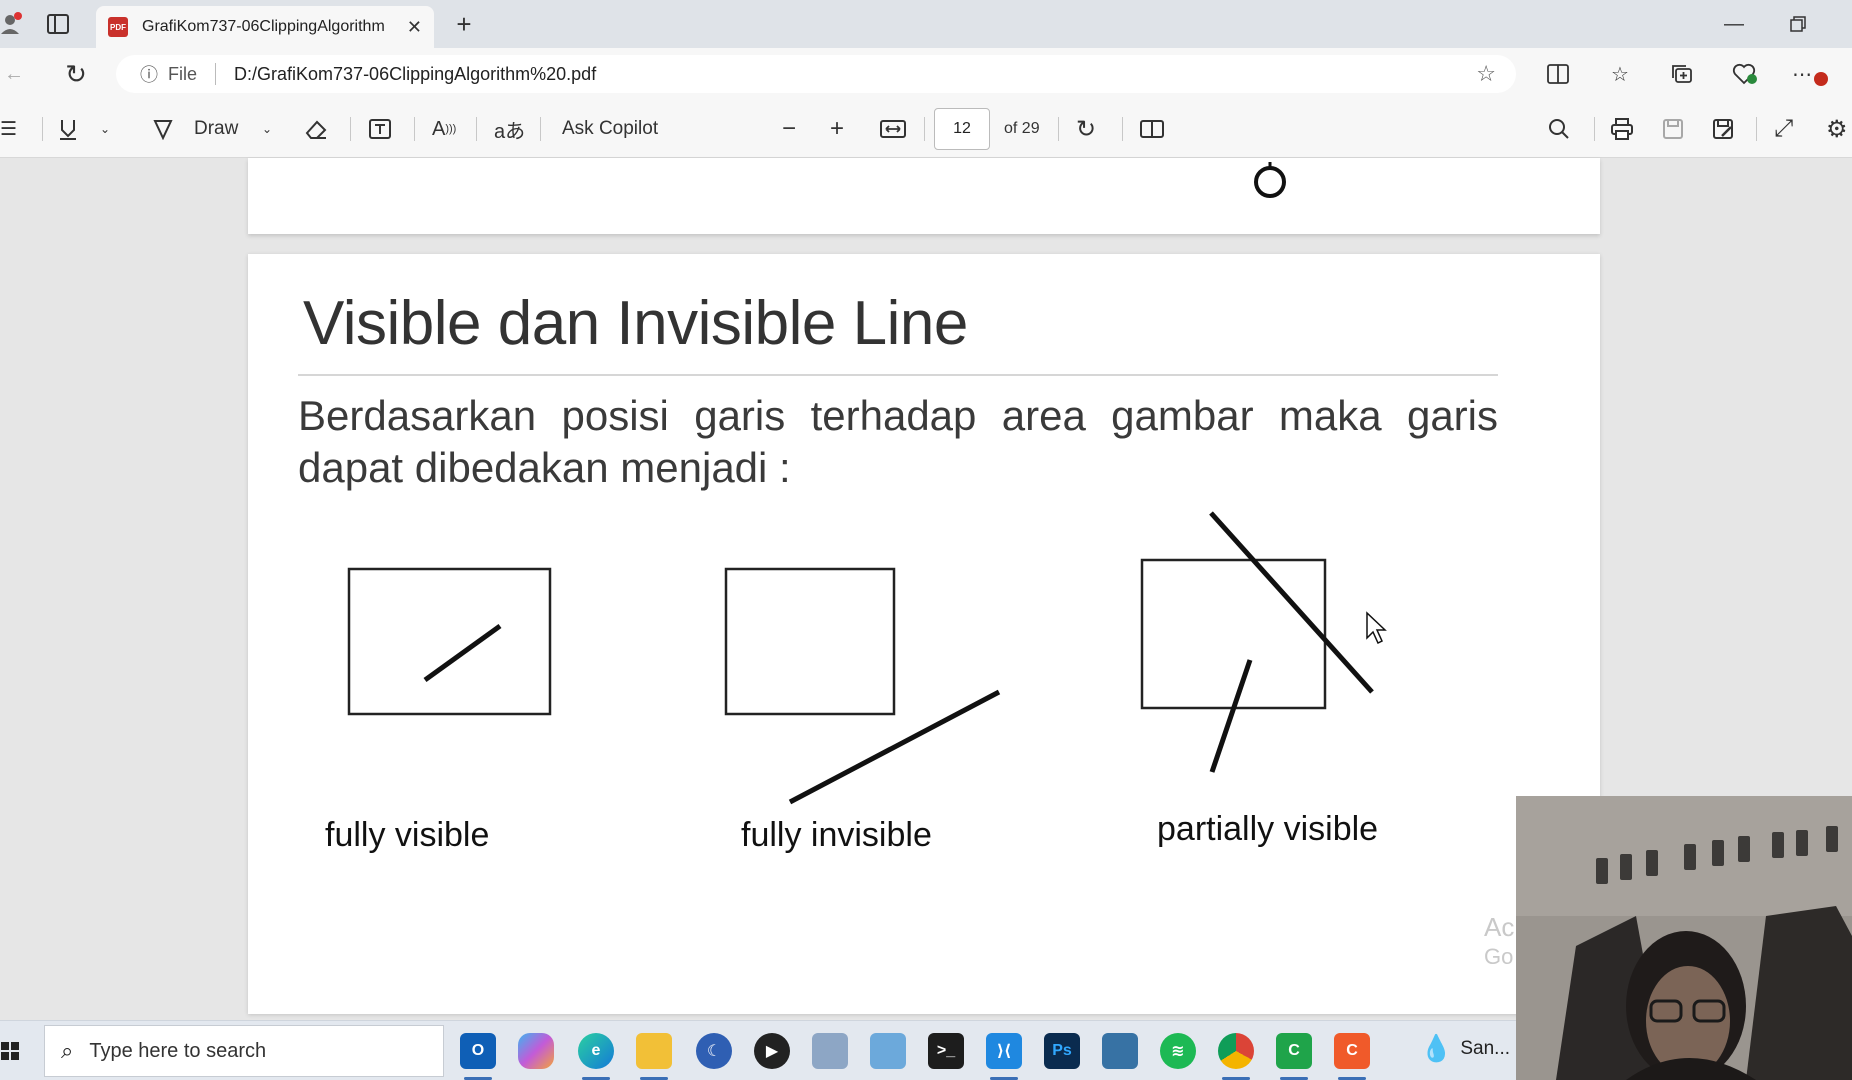 The width and height of the screenshot is (1852, 1080). I want to click on outlook-icon: O, so click(478, 1056).